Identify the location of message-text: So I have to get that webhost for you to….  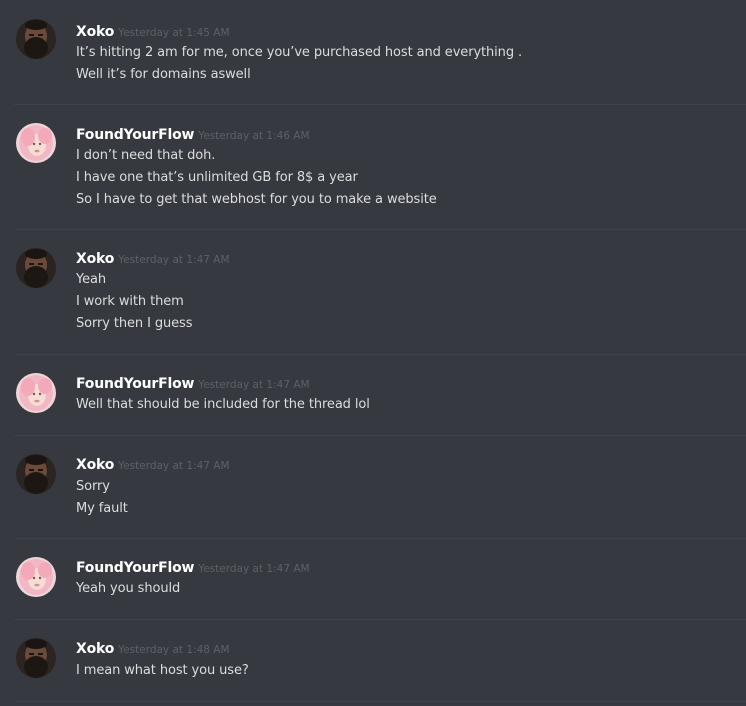
(256, 199).